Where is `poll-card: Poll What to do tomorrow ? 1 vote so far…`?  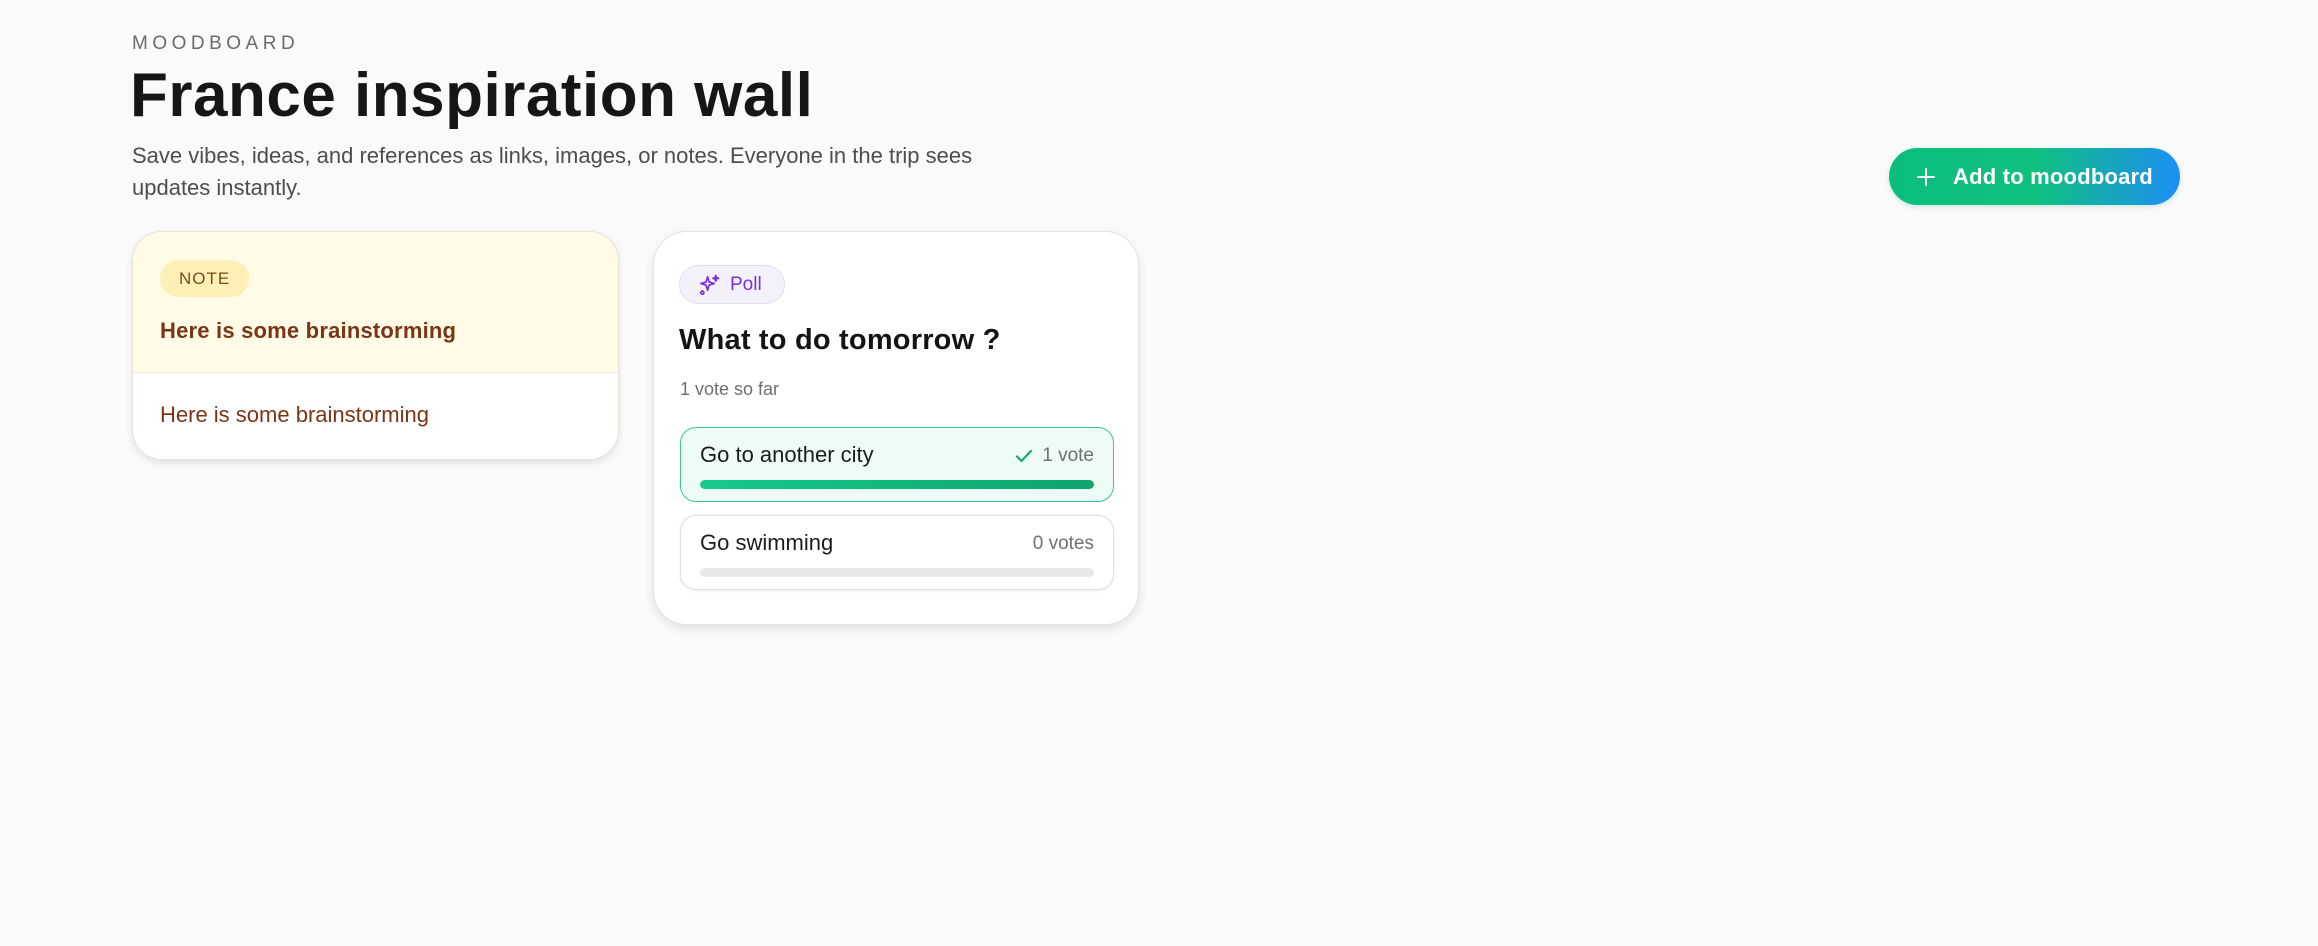 poll-card: Poll What to do tomorrow ? 1 vote so far… is located at coordinates (896, 428).